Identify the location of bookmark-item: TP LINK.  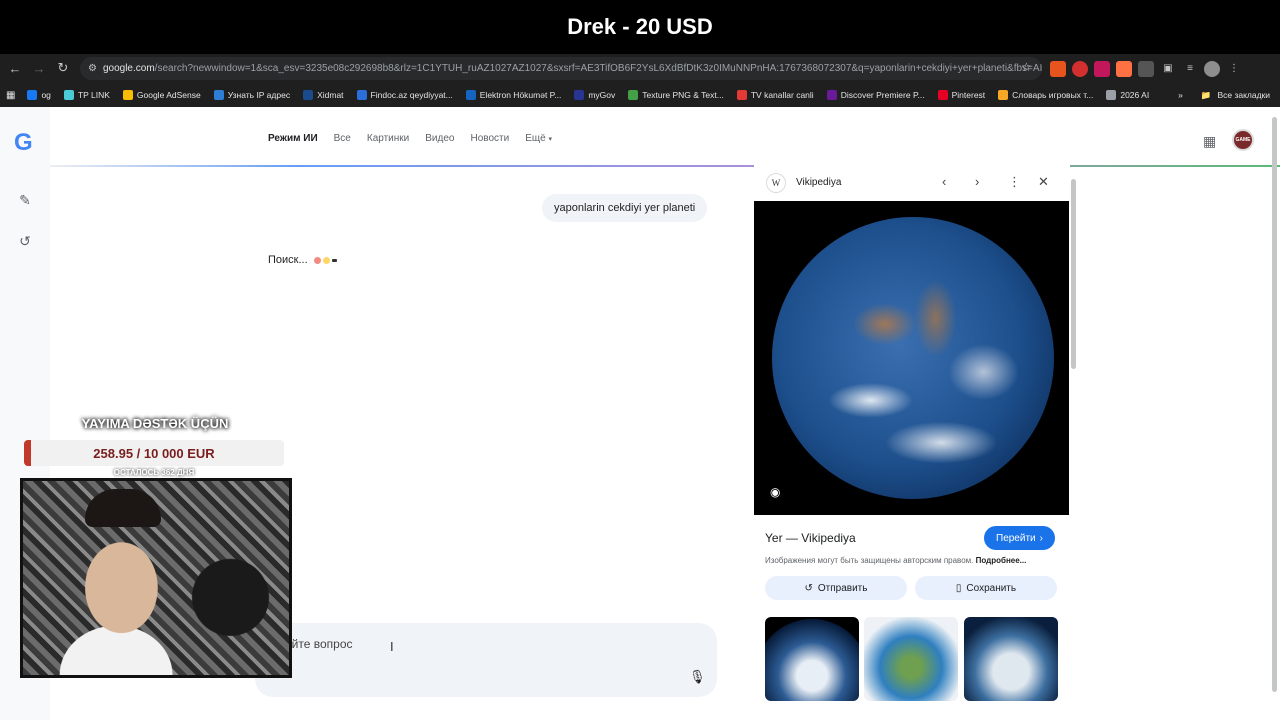
(86, 95).